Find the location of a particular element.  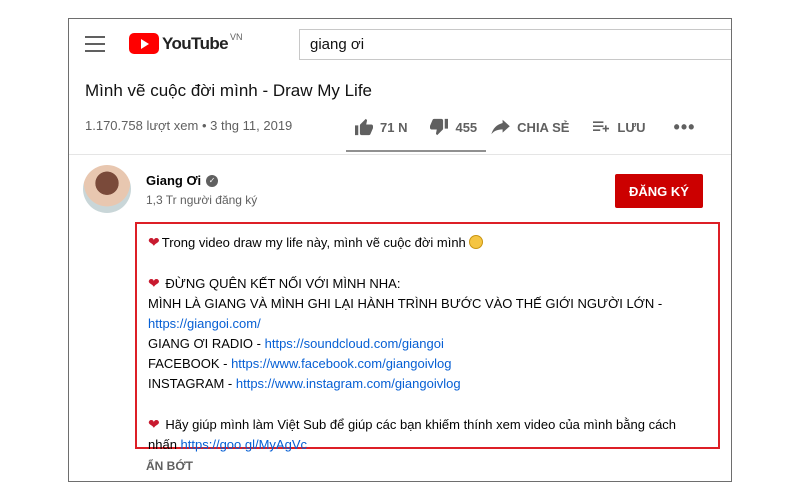

description-line: nhấn https://goo.gl/MyAgVc is located at coordinates (428, 445).